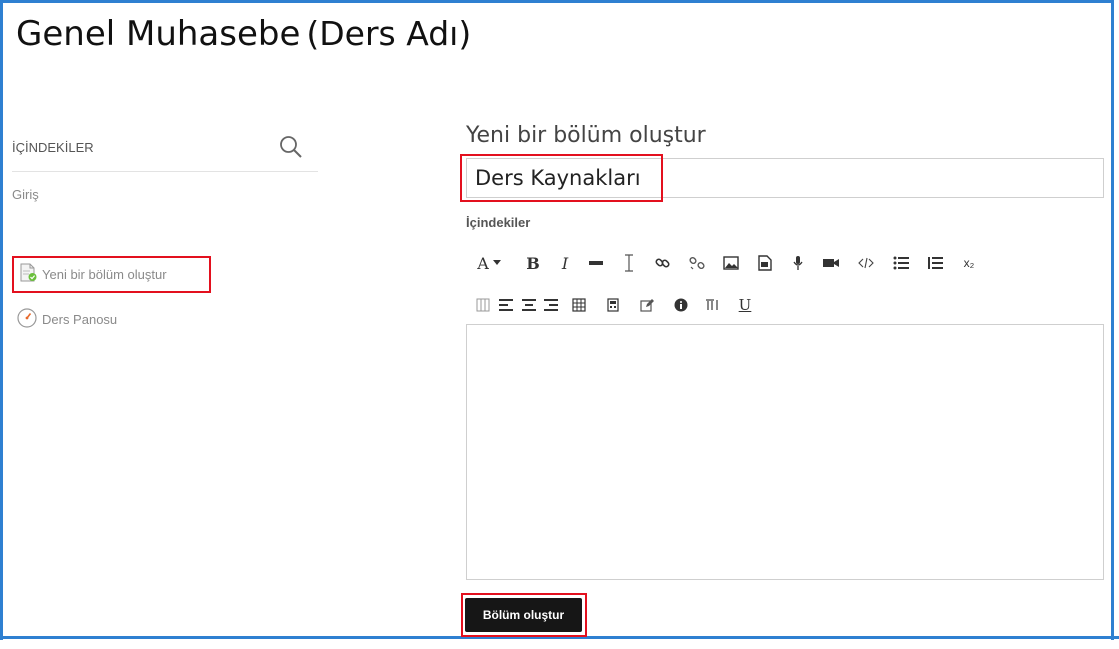 This screenshot has width=1119, height=649. I want to click on sidebar-item-label: Giriş, so click(25, 194).